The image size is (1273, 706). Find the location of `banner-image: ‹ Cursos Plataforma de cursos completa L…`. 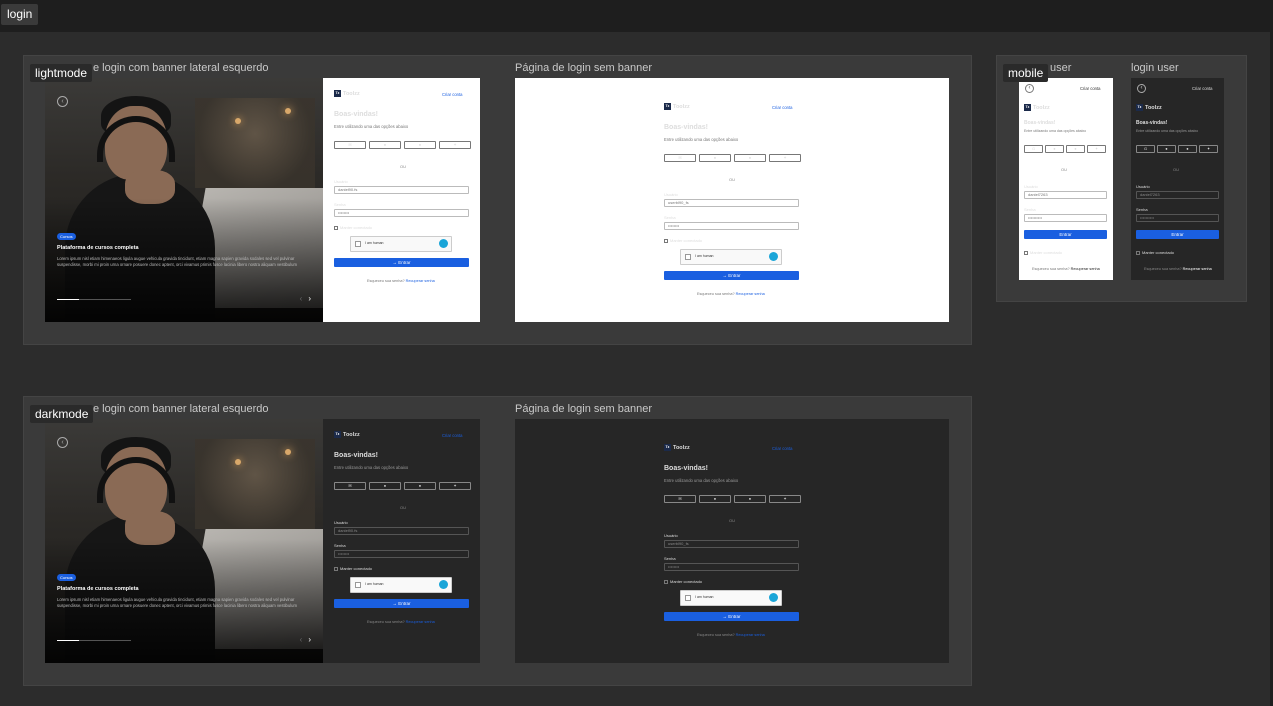

banner-image: ‹ Cursos Plataforma de cursos completa L… is located at coordinates (184, 200).